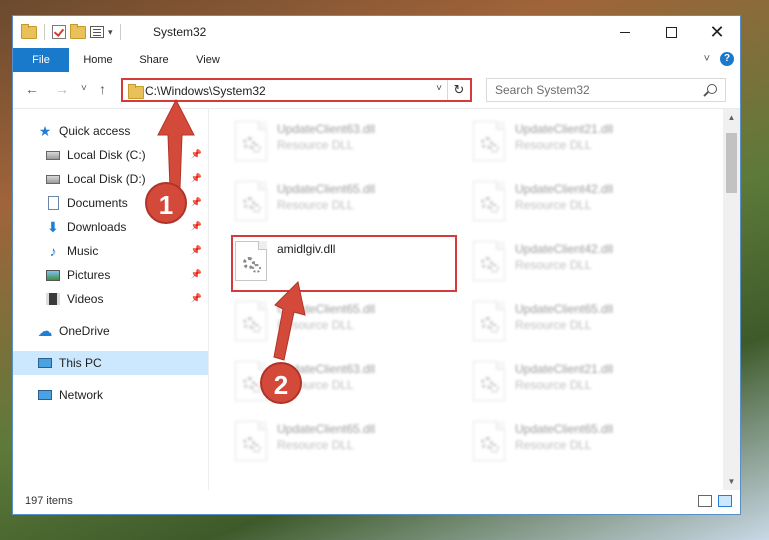  What do you see at coordinates (725, 501) in the screenshot?
I see `large-icons-view-icon` at bounding box center [725, 501].